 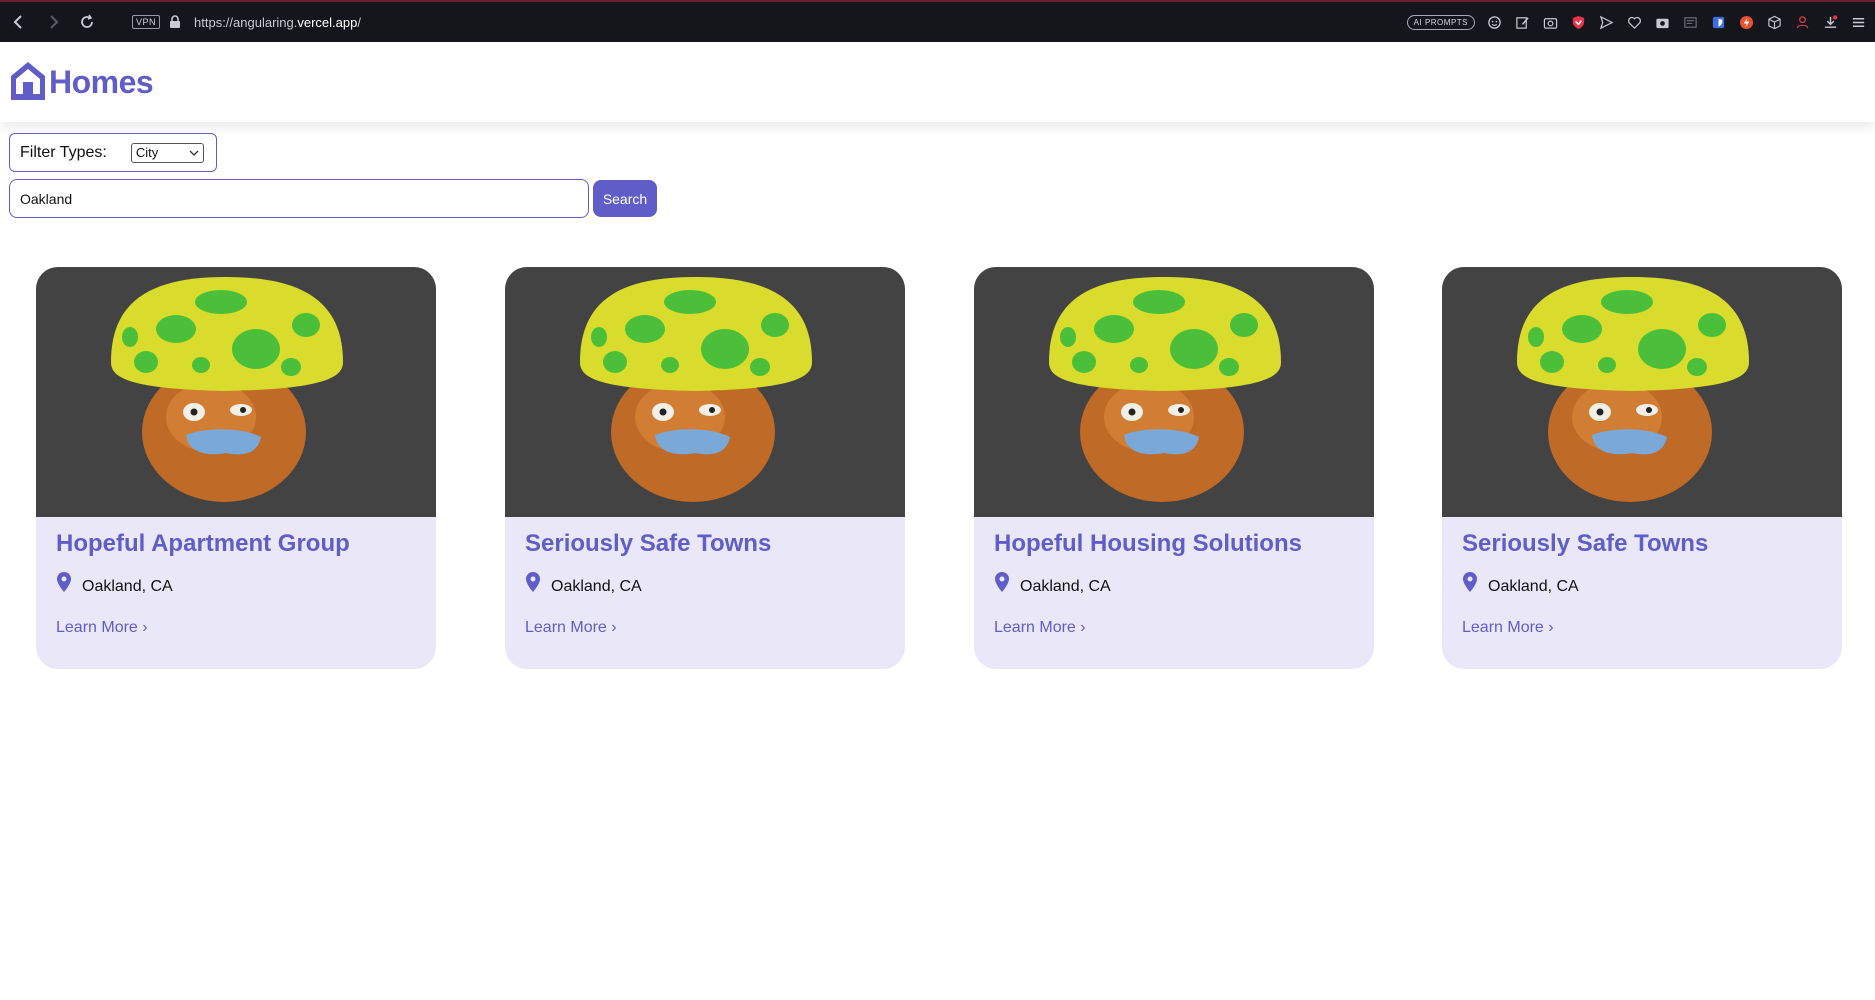 What do you see at coordinates (147, 152) in the screenshot?
I see `filter-type-selected: City` at bounding box center [147, 152].